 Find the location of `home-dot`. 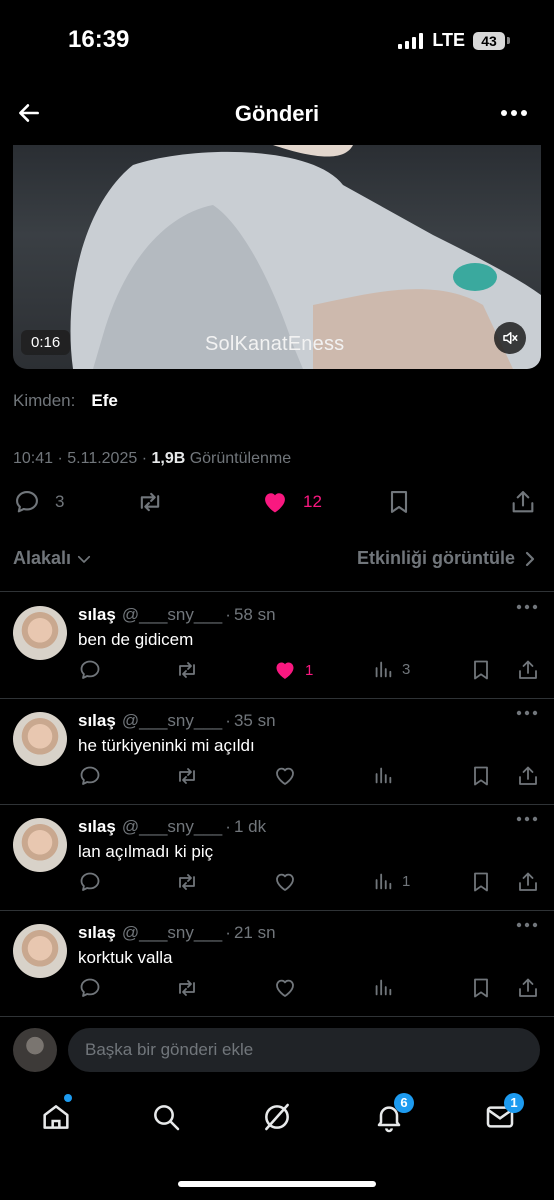

home-dot is located at coordinates (68, 1098).